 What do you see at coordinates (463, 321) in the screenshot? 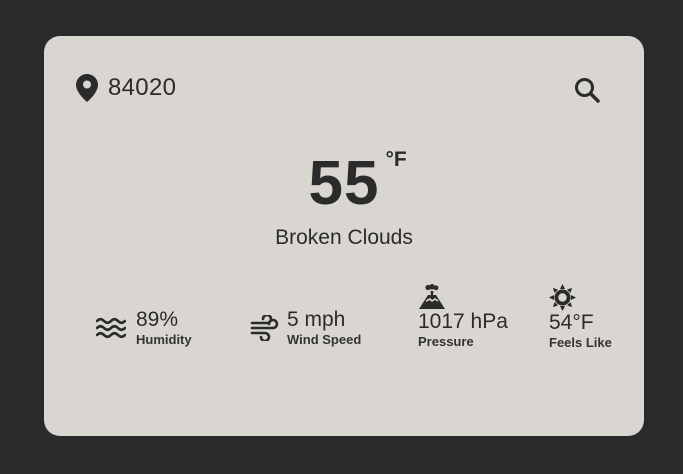
I see `pressure-value: 1017 hPa` at bounding box center [463, 321].